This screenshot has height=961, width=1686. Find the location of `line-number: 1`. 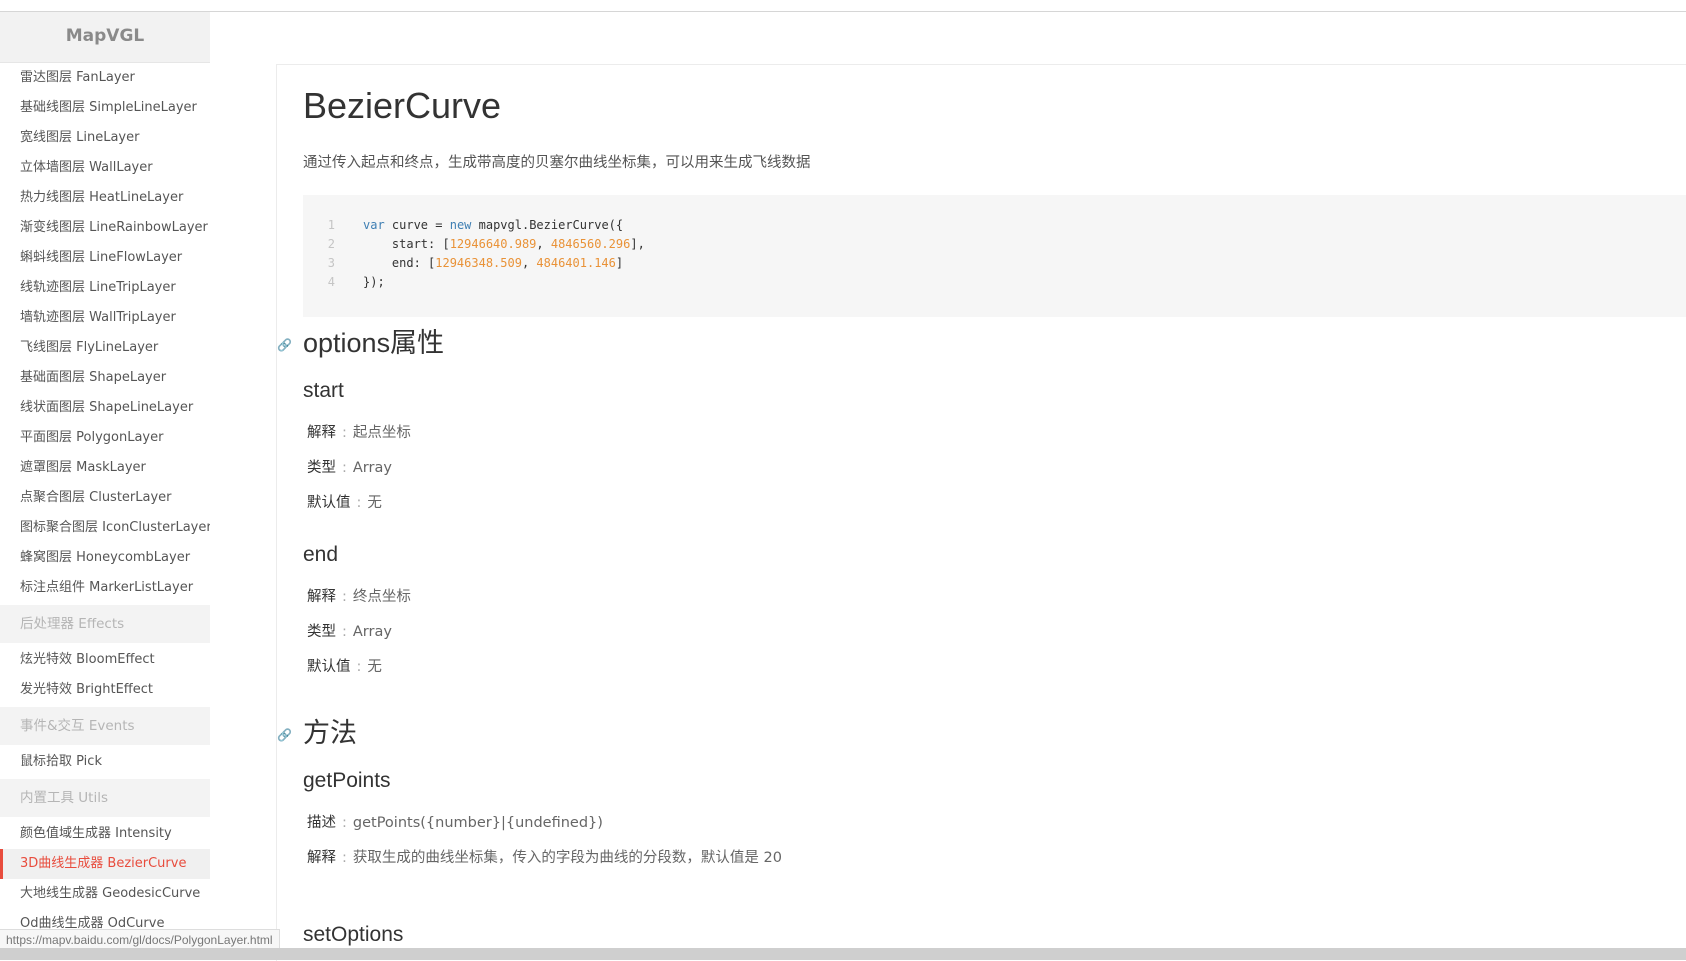

line-number: 1 is located at coordinates (331, 225).